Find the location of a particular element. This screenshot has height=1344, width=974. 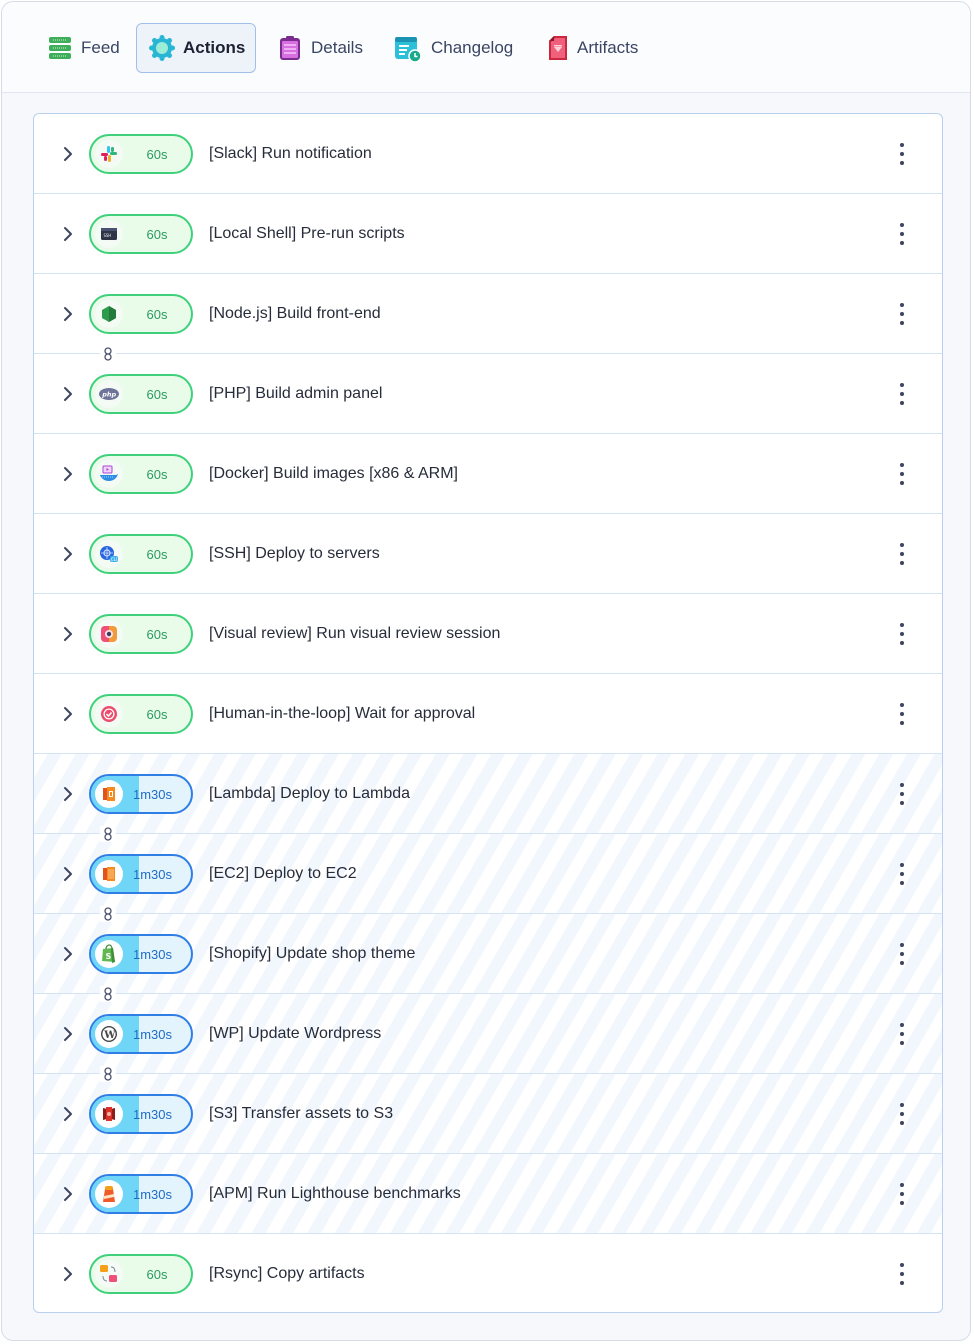

action-row: 1m30s [S3] Transfer assets to S3 is located at coordinates (488, 1114).